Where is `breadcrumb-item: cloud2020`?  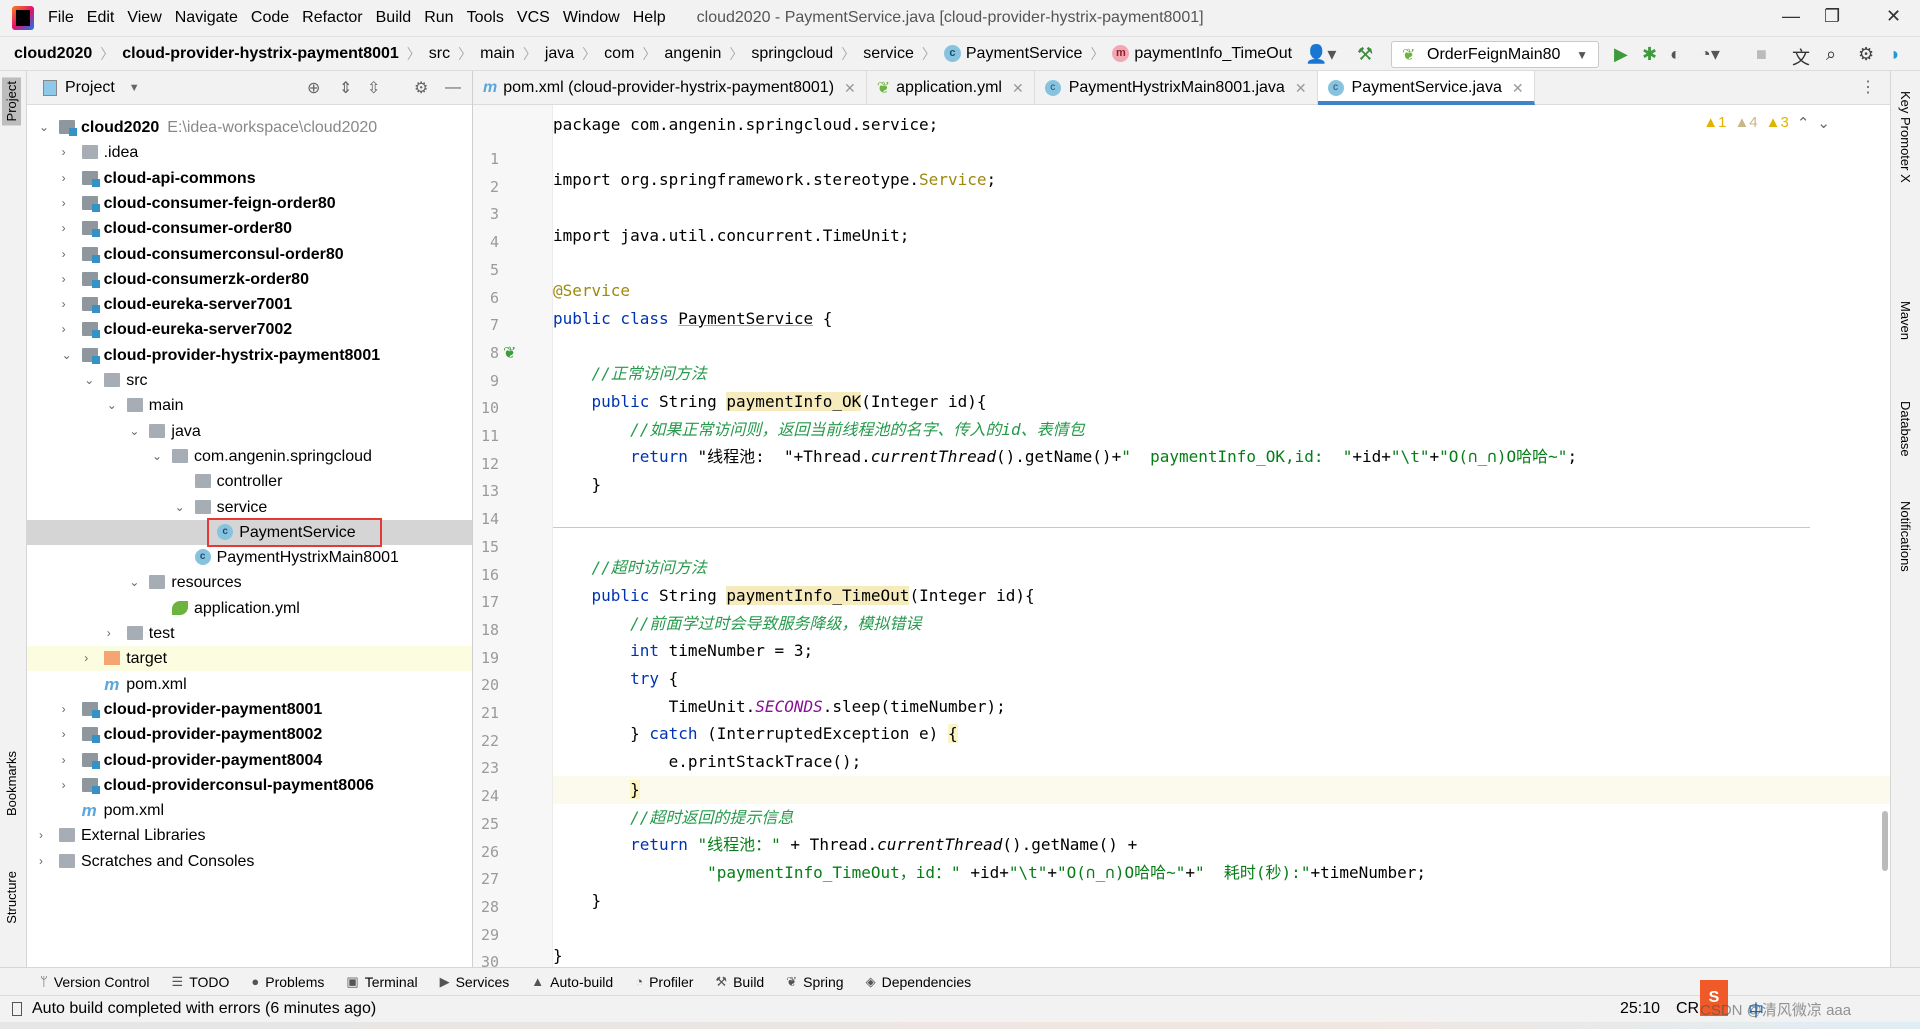
breadcrumb-item: cloud2020 is located at coordinates (53, 54).